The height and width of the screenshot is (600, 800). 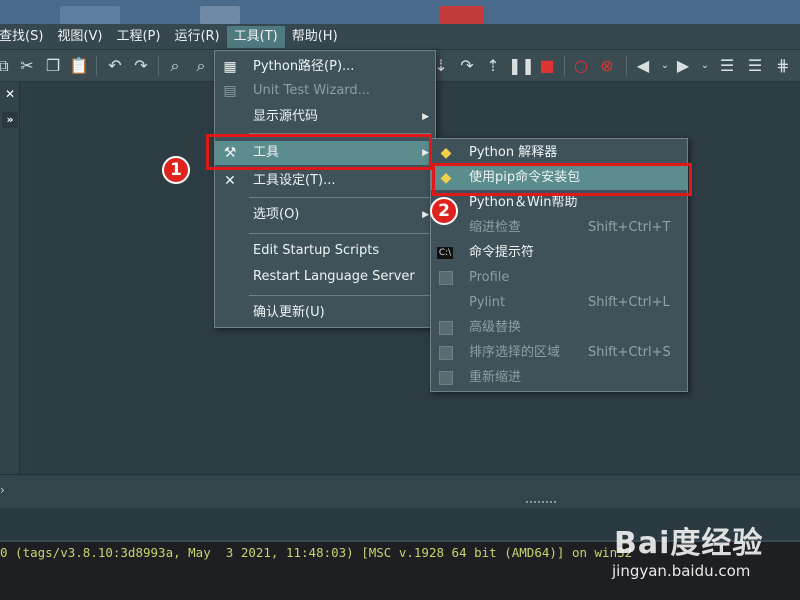 What do you see at coordinates (445, 253) in the screenshot?
I see `cmd-icon: C:\` at bounding box center [445, 253].